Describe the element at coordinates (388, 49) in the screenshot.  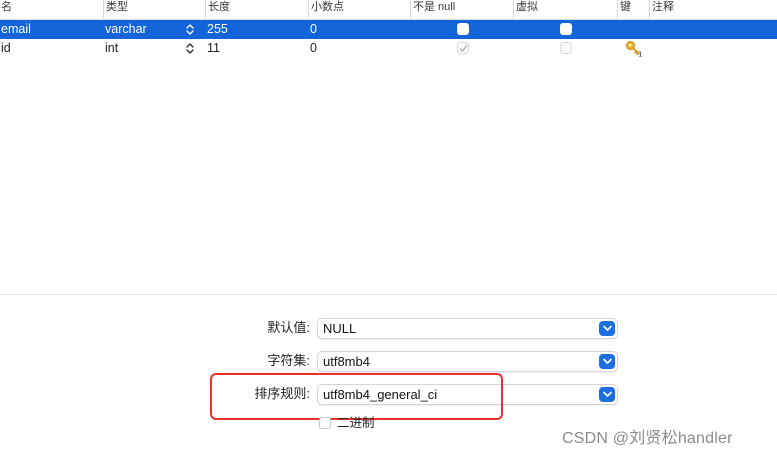
I see `table-row: id int 11 0 1` at that location.